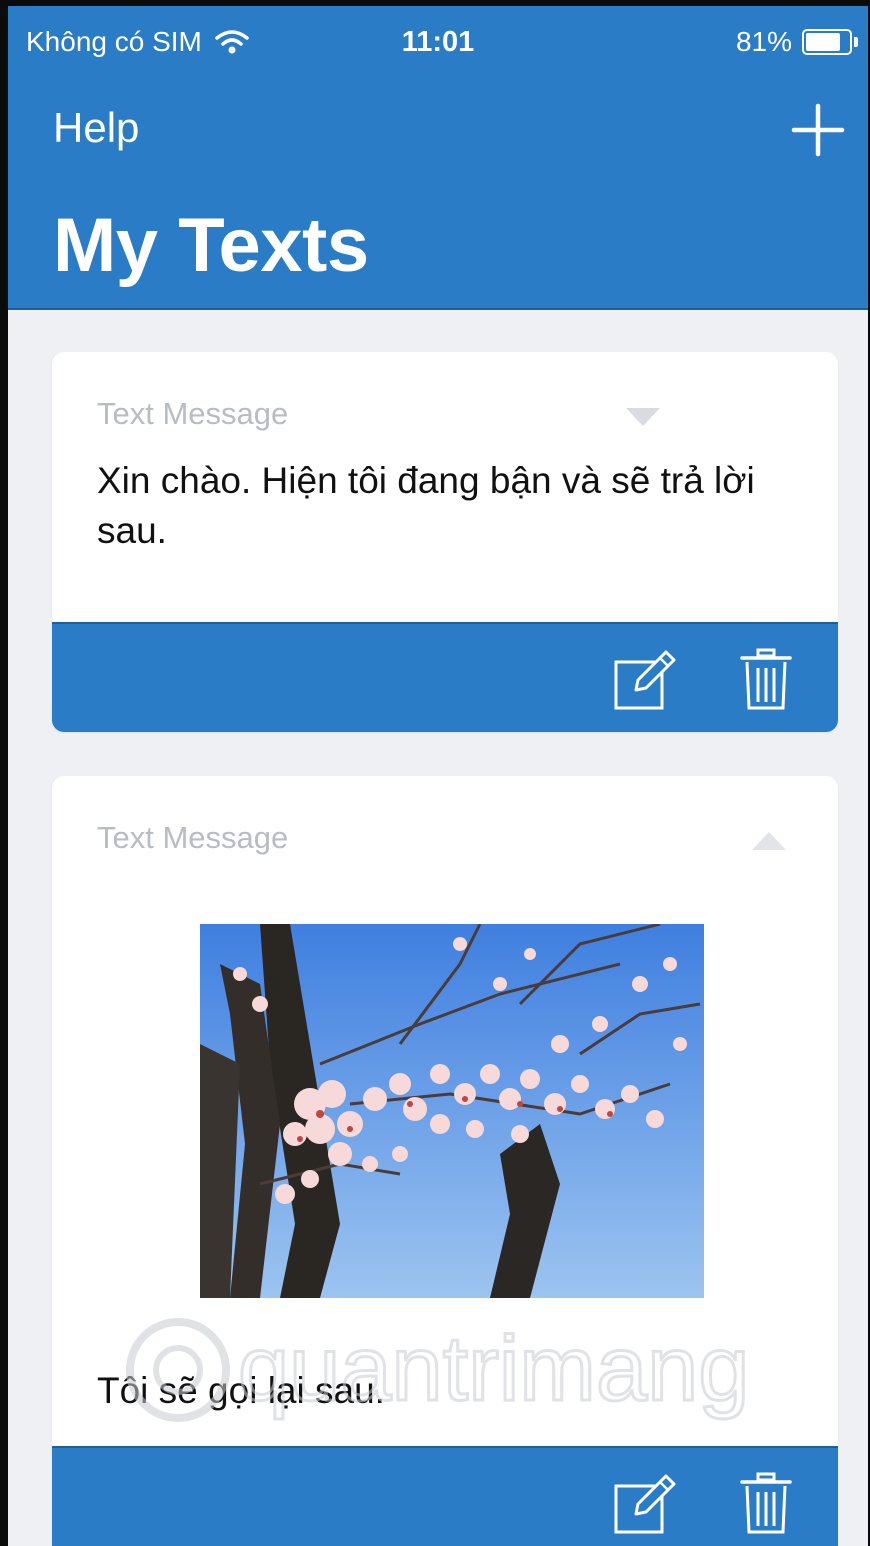  Describe the element at coordinates (643, 417) in the screenshot. I see `chevron-down-icon` at that location.